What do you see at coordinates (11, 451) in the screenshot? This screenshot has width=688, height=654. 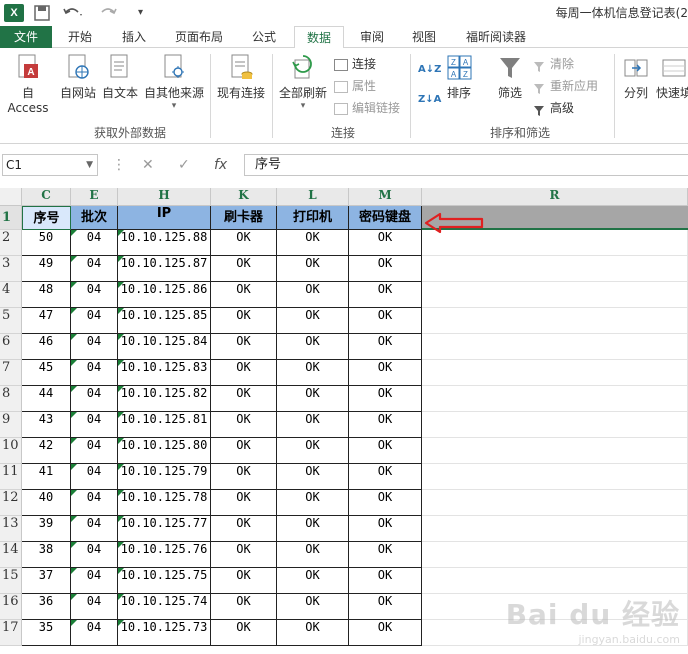 I see `row-header: 10` at bounding box center [11, 451].